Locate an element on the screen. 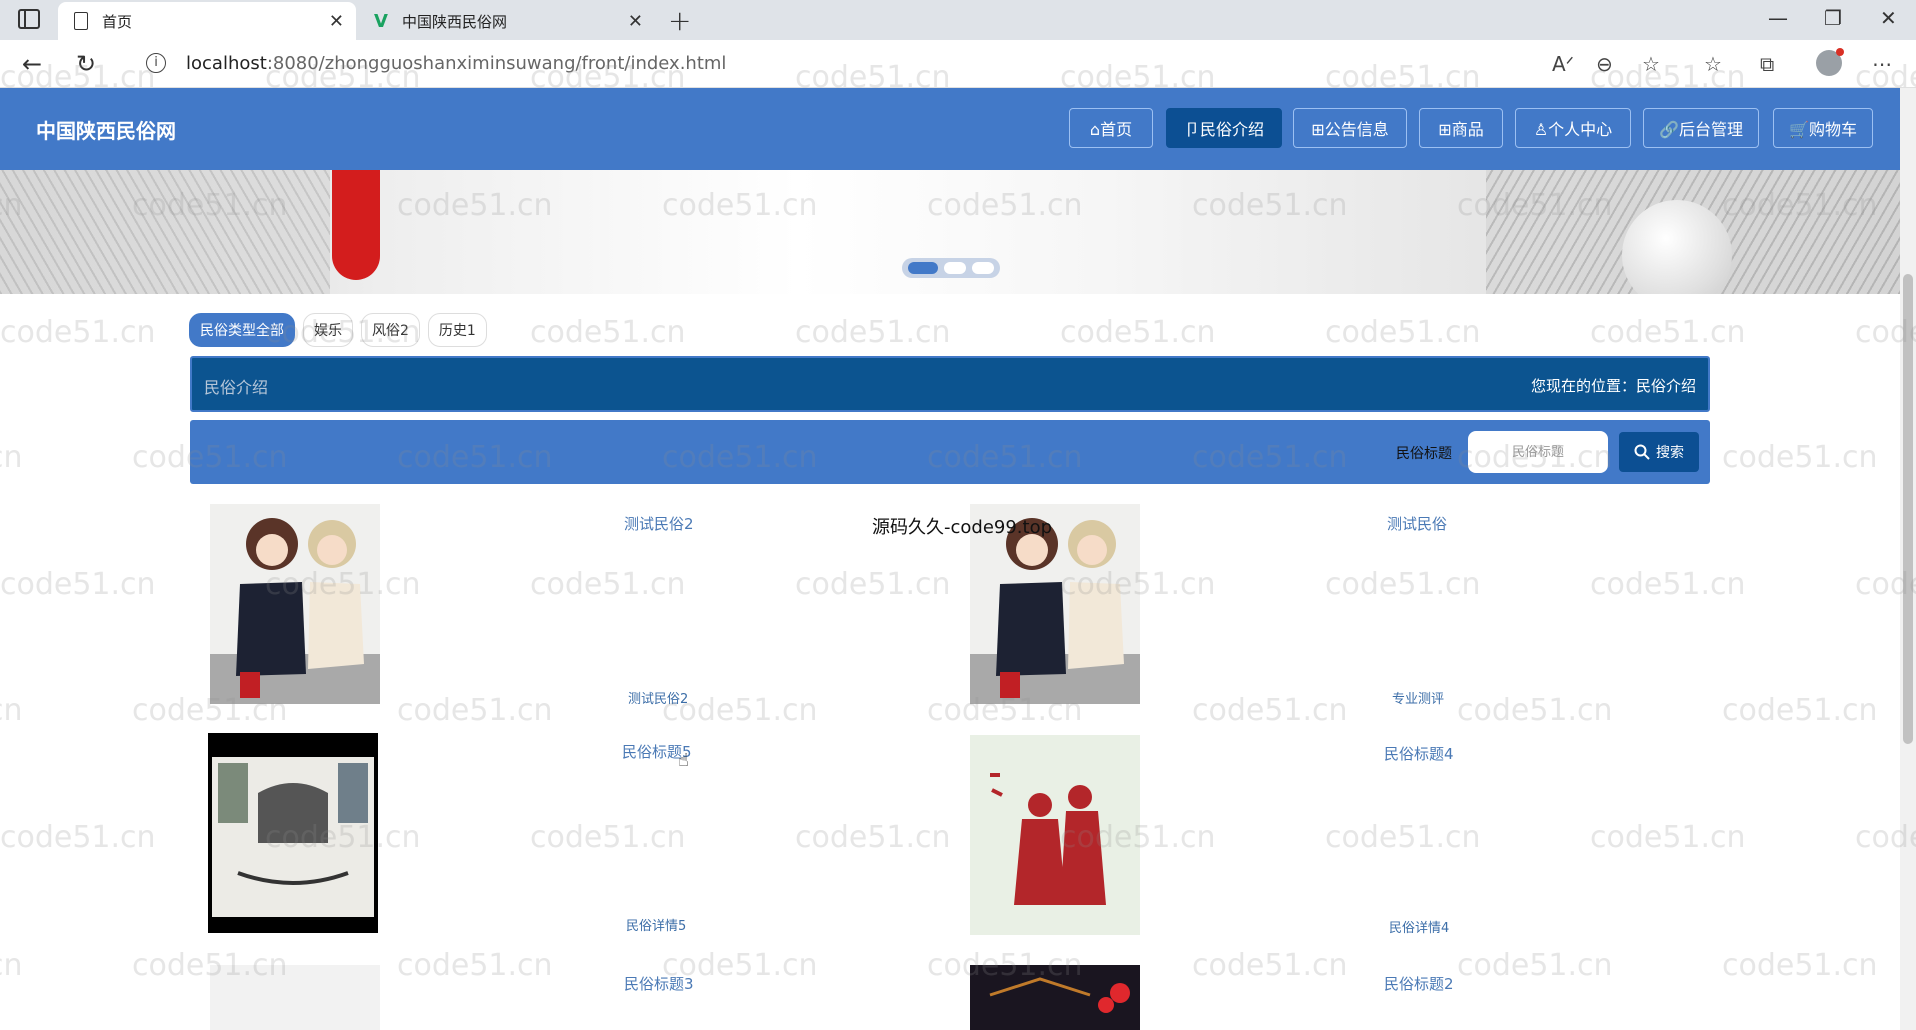  type-filter-history1: 历史1 is located at coordinates (457, 330).